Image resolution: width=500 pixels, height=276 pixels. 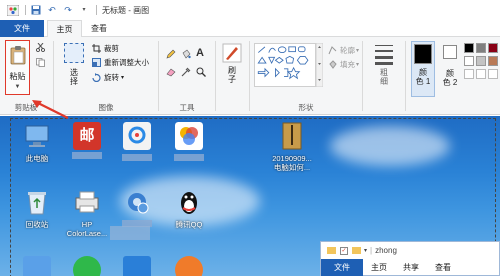 What do you see at coordinates (22, 28) in the screenshot?
I see `tab-file: 文件` at bounding box center [22, 28].